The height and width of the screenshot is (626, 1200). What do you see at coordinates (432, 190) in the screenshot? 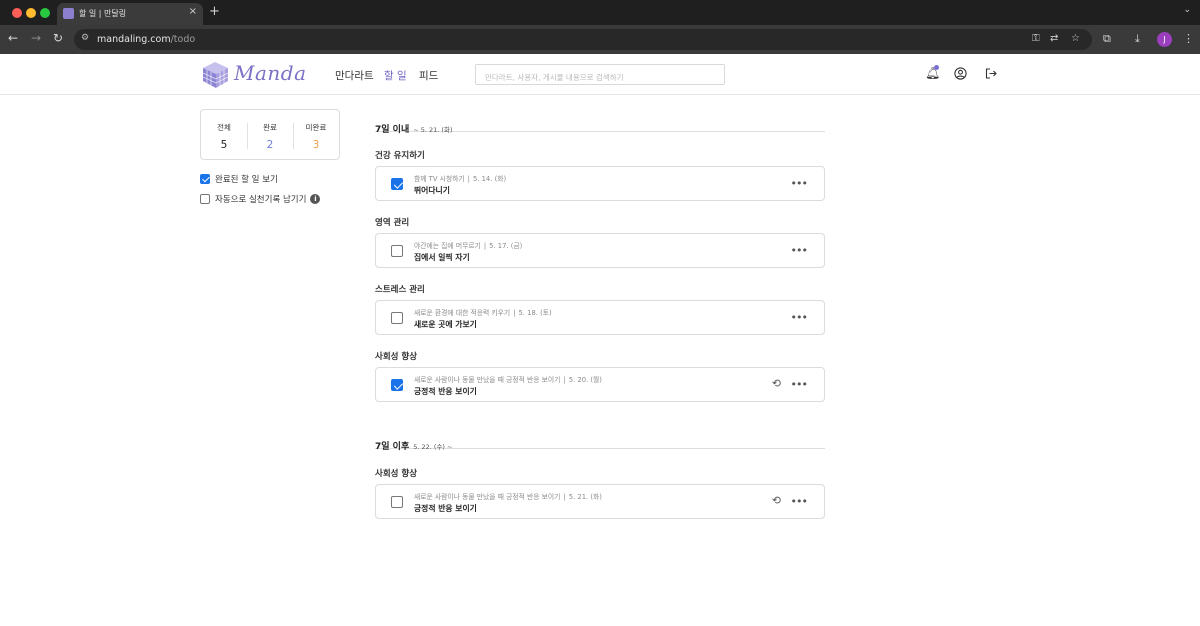
I see `todo-title: 뛰어다니기` at bounding box center [432, 190].